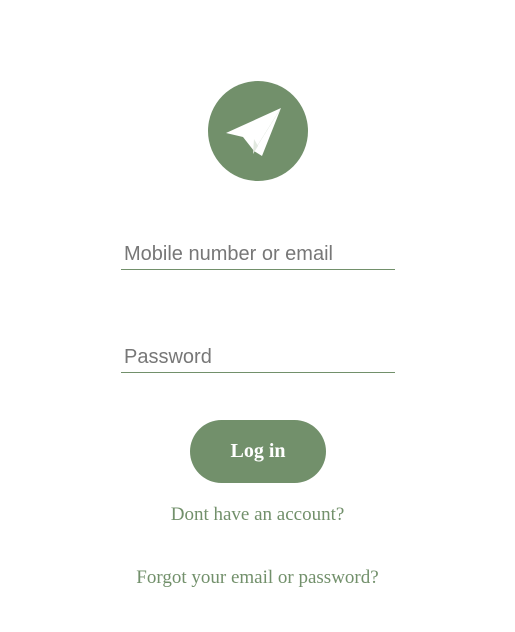 The width and height of the screenshot is (515, 632). Describe the element at coordinates (258, 451) in the screenshot. I see `login-button: Log in` at that location.